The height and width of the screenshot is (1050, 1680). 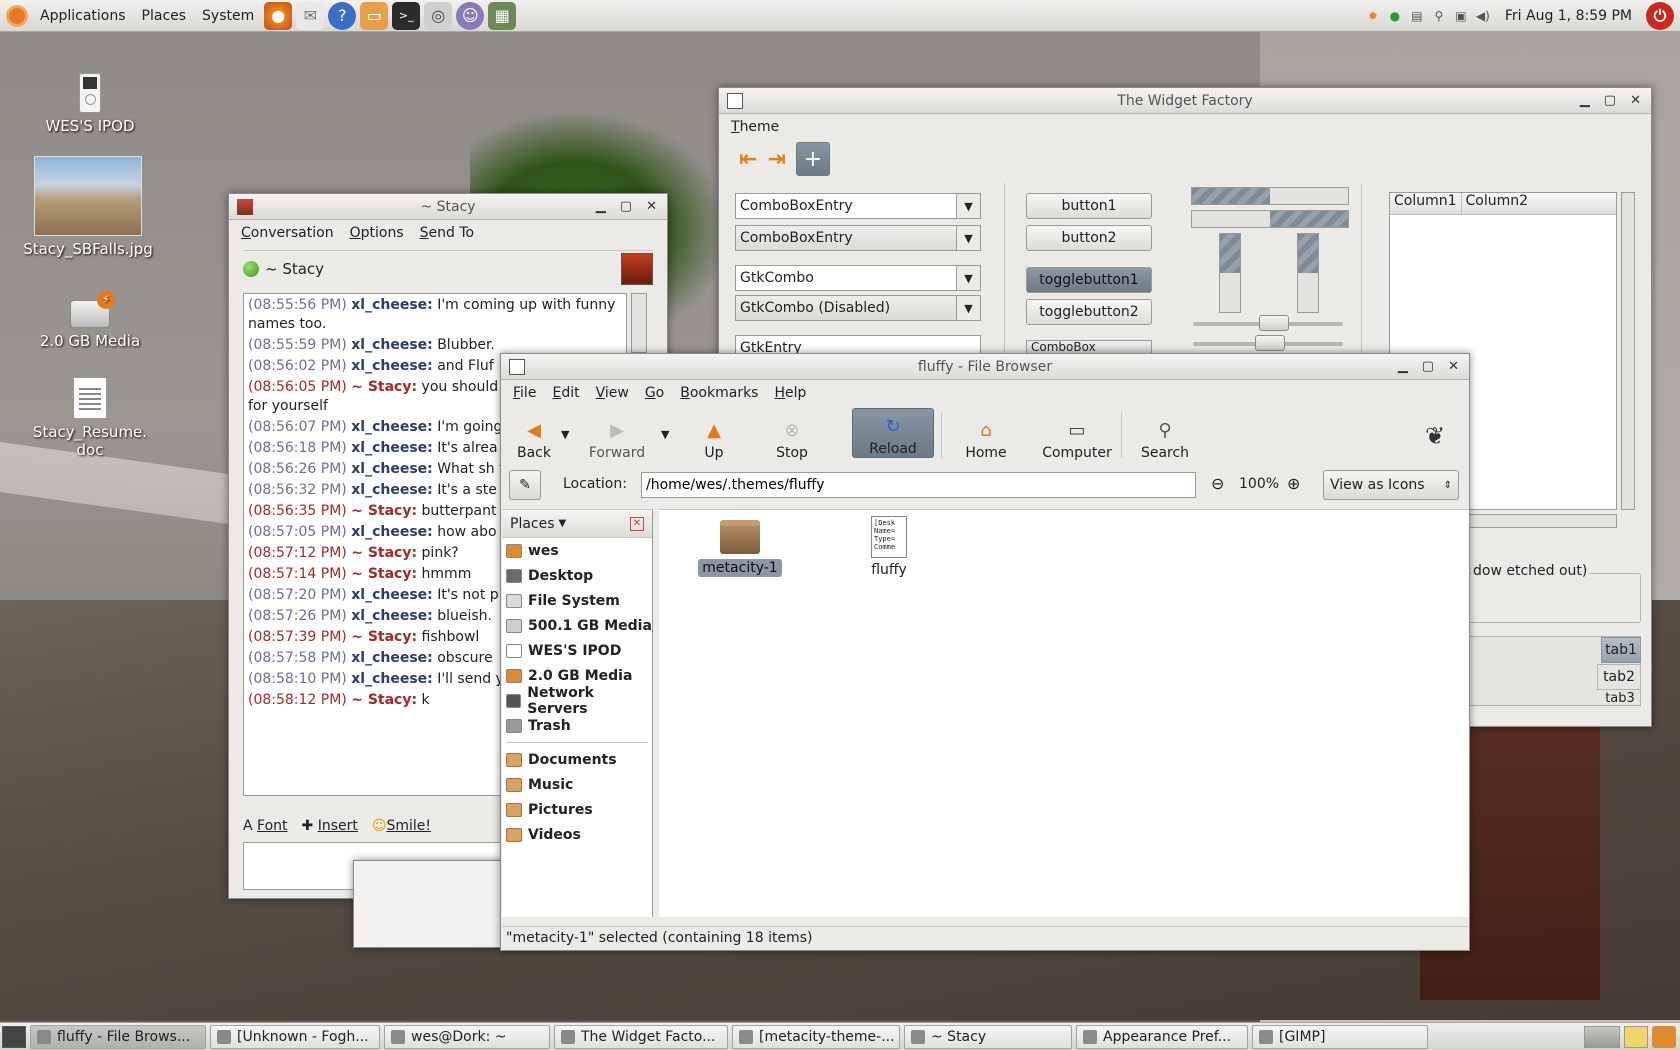 What do you see at coordinates (1391, 485) in the screenshot?
I see `view-mode-select: View as Icons ⇕` at bounding box center [1391, 485].